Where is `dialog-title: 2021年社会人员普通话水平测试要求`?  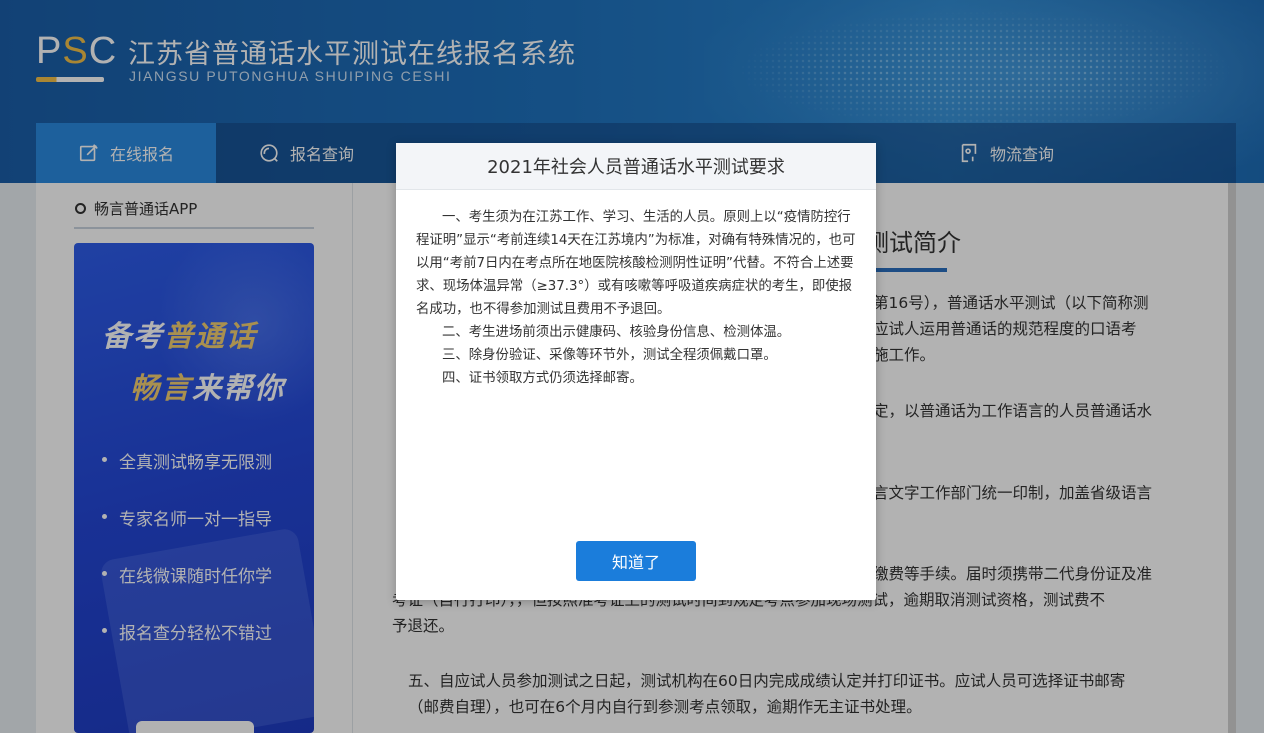
dialog-title: 2021年社会人员普通话水平测试要求 is located at coordinates (636, 166).